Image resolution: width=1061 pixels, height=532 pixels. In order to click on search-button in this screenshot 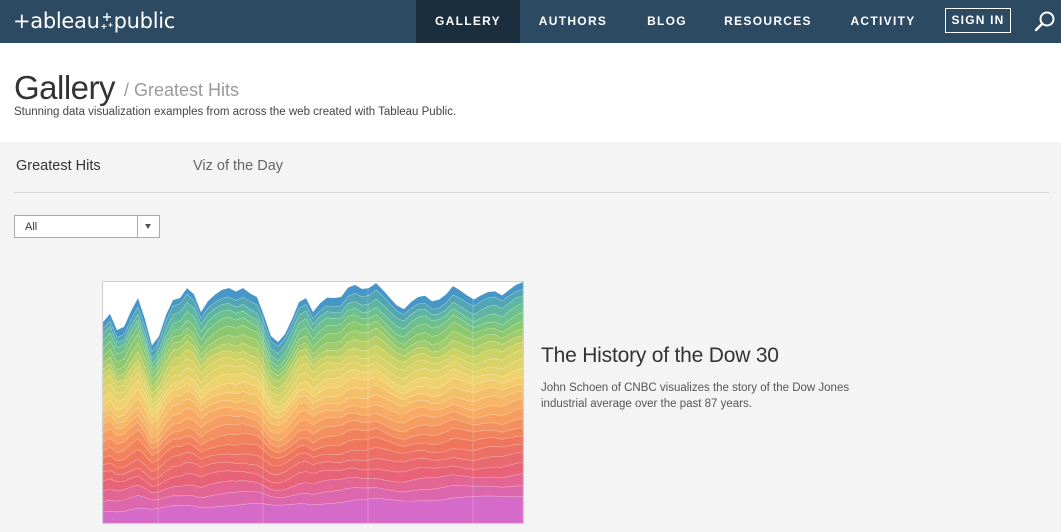, I will do `click(1045, 22)`.